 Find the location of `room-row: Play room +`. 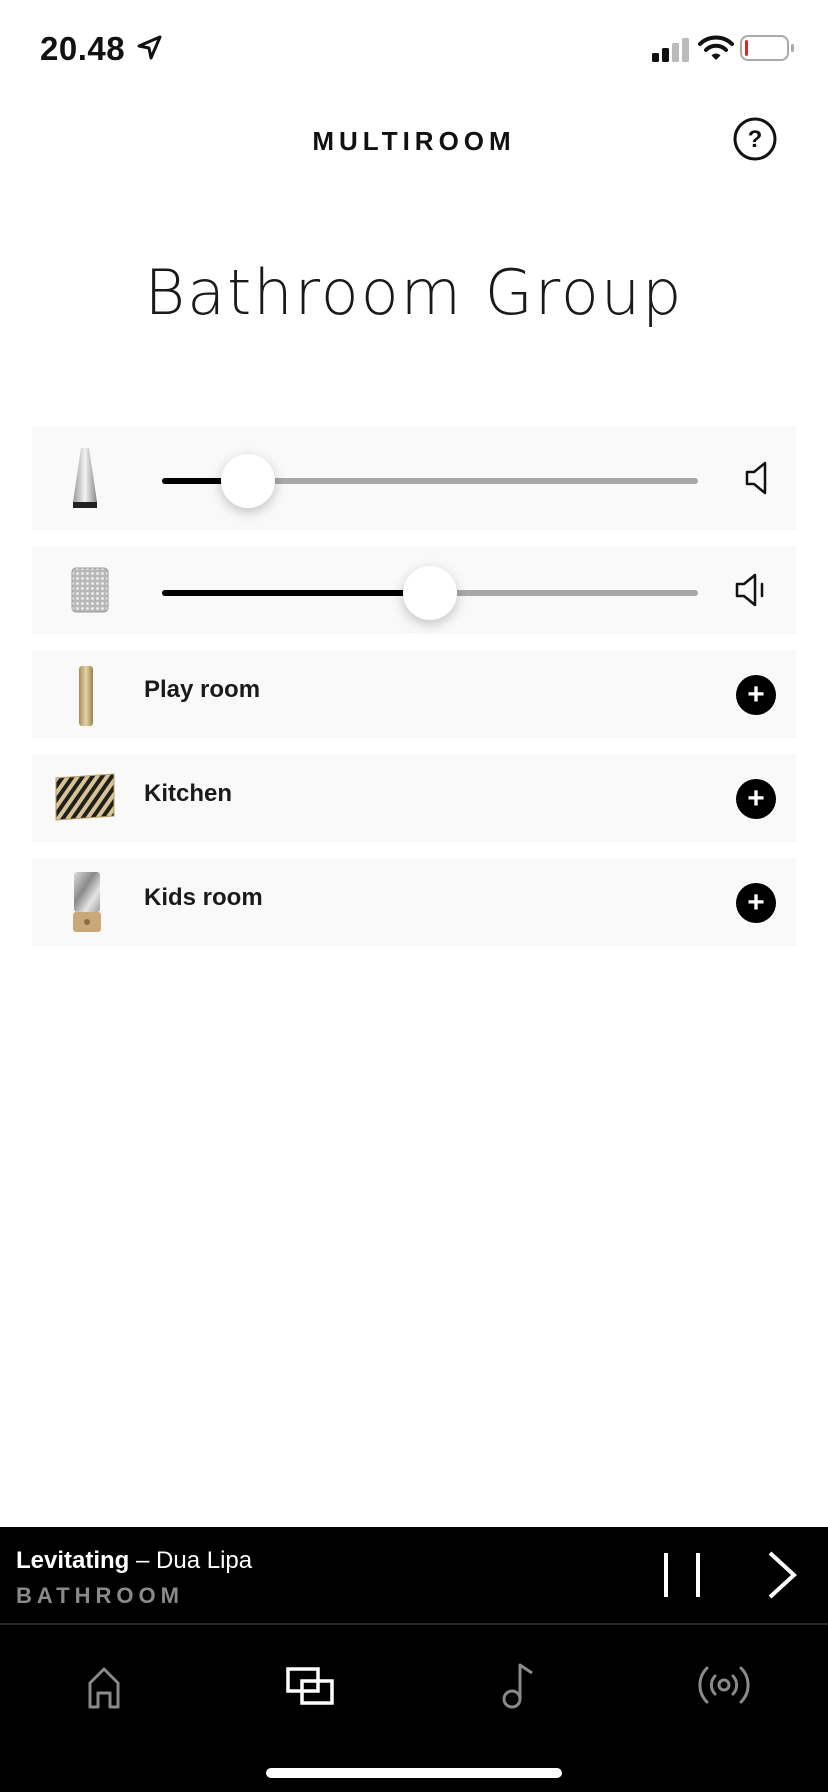

room-row: Play room + is located at coordinates (414, 694).